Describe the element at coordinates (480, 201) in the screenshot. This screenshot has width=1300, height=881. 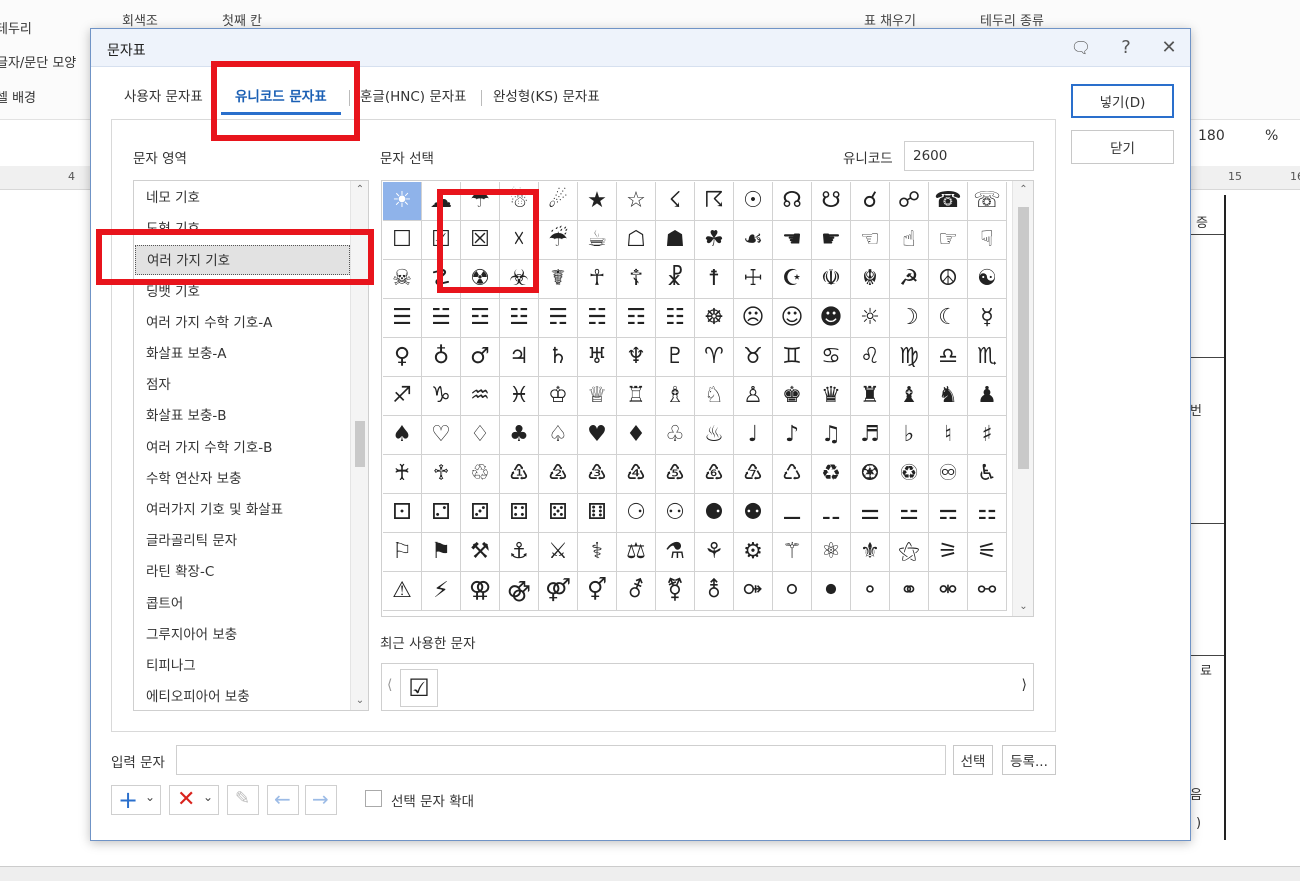
I see `char-cell: ☂` at that location.